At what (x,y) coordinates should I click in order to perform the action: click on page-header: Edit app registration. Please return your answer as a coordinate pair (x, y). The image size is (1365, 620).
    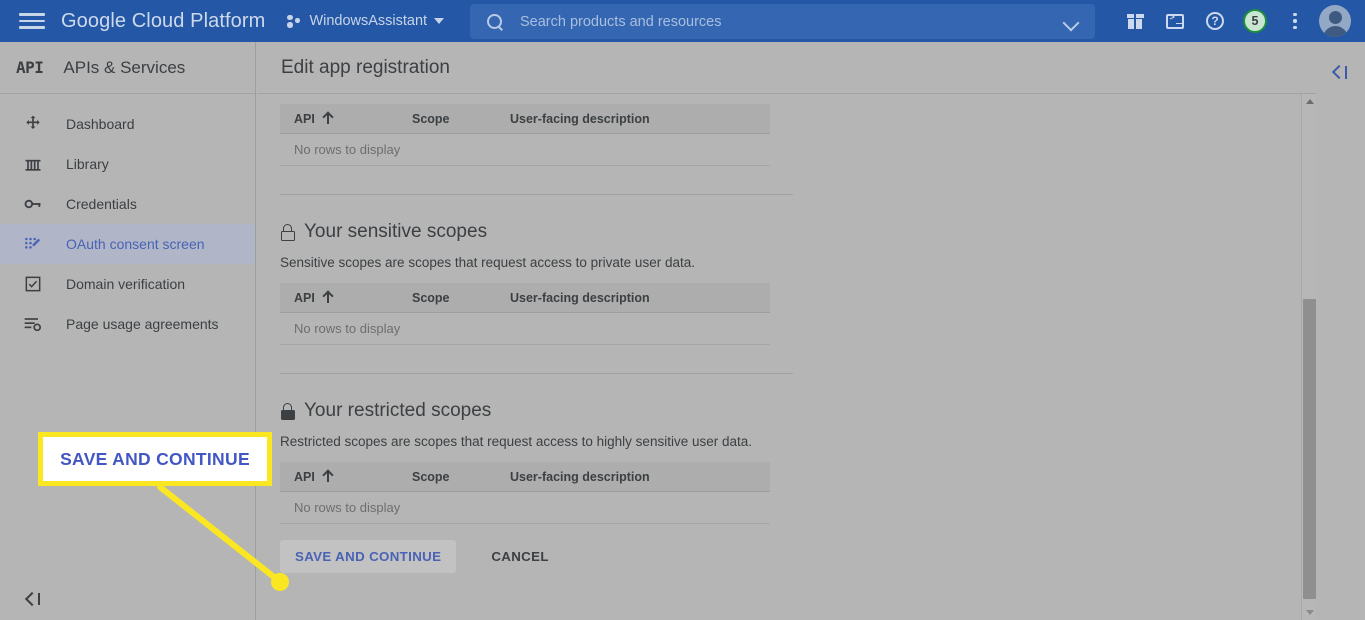
    Looking at the image, I should click on (786, 68).